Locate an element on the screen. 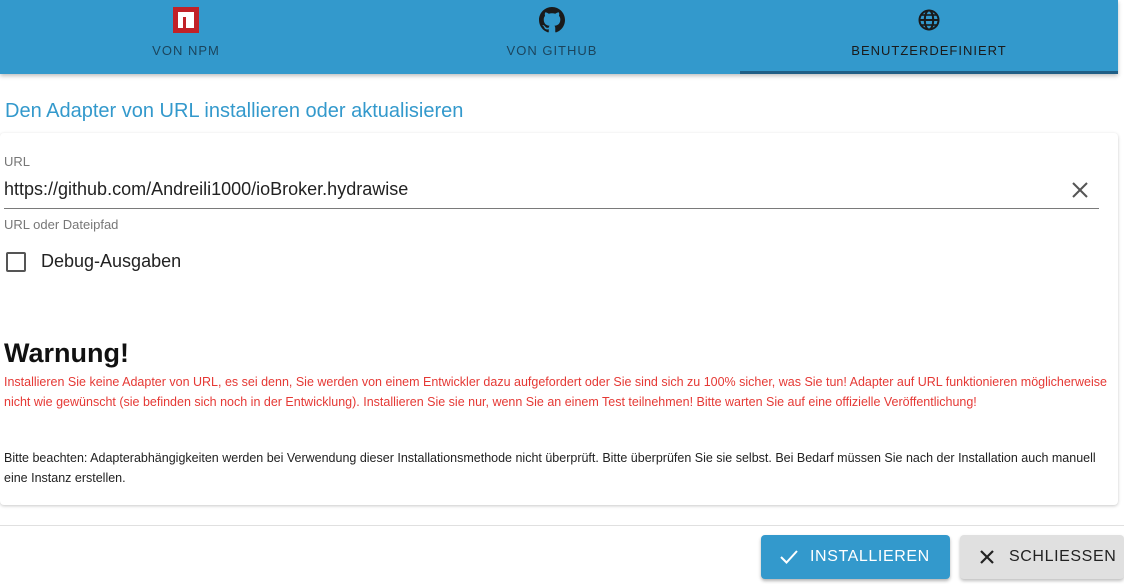 The image size is (1124, 584). tab-bar: VON NPM VON GITHUB BENUTZERDEFINIERT is located at coordinates (559, 37).